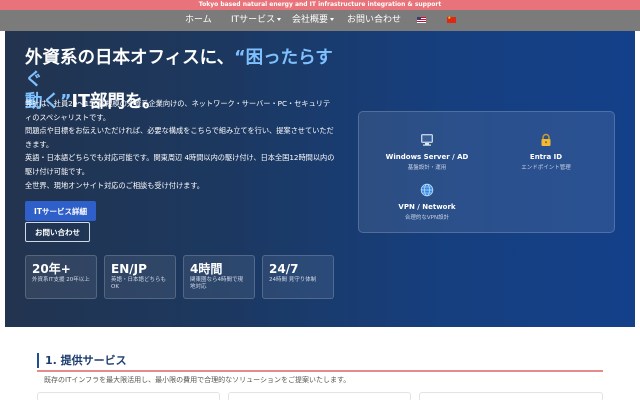 The width and height of the screenshot is (640, 400). I want to click on globe-icon, so click(427, 190).